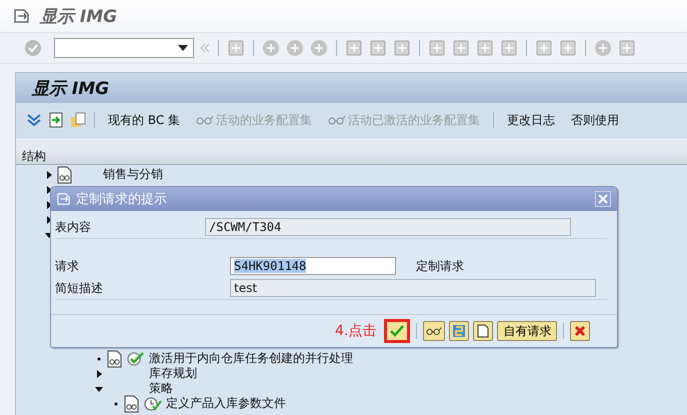 The image size is (687, 415). What do you see at coordinates (144, 120) in the screenshot?
I see `toolbar-button: 现有的 BC 集` at bounding box center [144, 120].